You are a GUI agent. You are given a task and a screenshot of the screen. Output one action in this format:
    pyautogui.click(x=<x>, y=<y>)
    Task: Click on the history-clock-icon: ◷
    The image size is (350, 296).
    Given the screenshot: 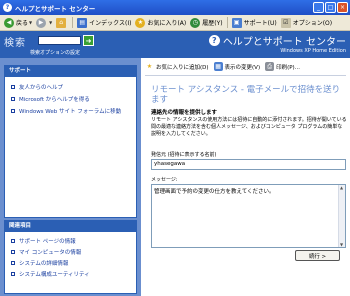 What is the action you would take?
    pyautogui.click(x=195, y=22)
    